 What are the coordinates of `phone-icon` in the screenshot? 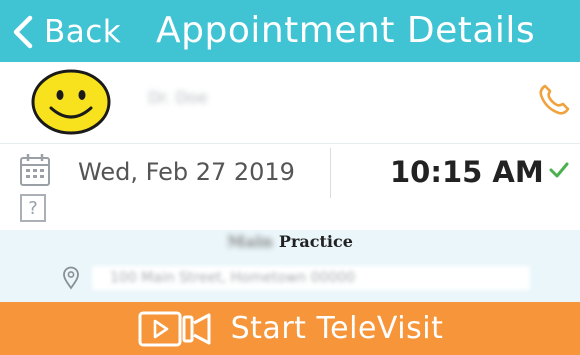 It's located at (554, 100).